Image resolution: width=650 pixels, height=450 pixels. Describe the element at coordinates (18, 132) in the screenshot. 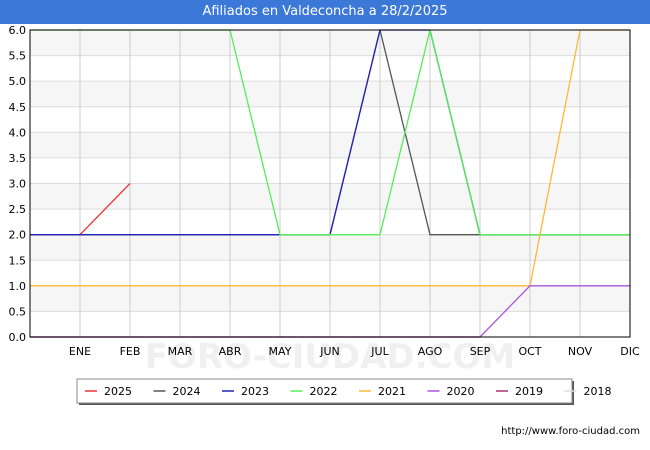

I see `y-tick-label: 4.0` at that location.